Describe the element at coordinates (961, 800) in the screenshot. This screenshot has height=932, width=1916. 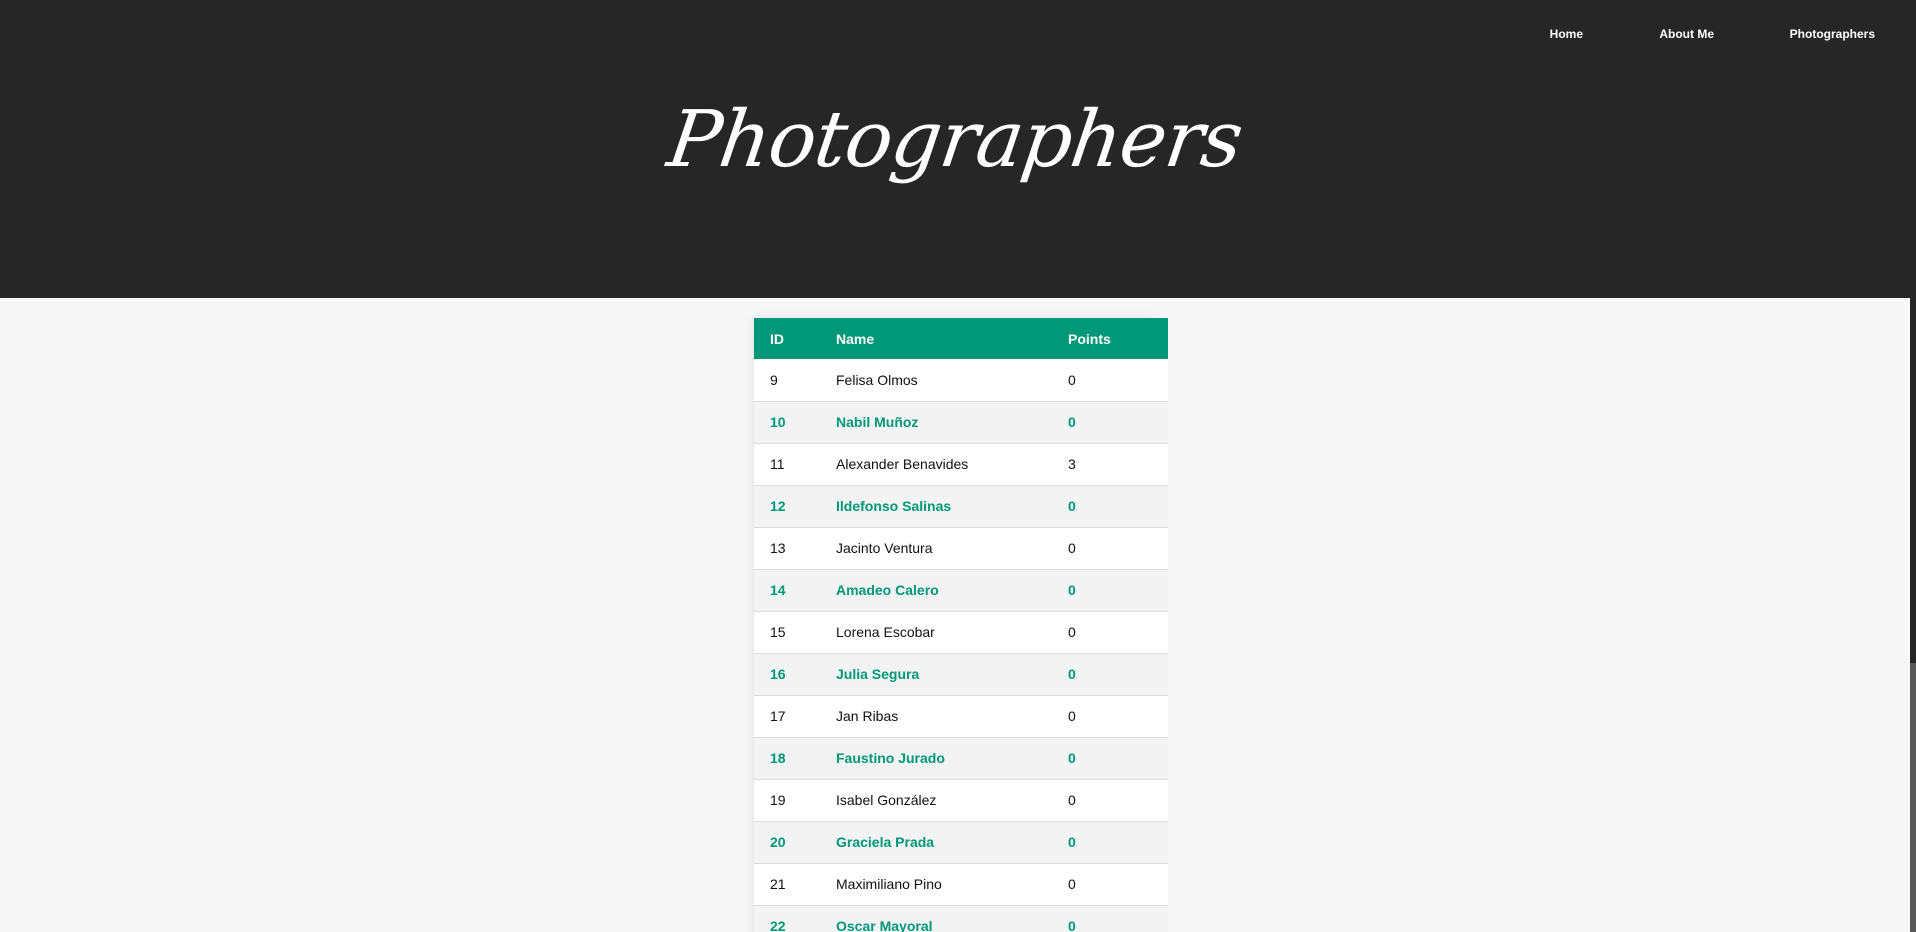
I see `table-row: 19 Isabel González 0` at that location.